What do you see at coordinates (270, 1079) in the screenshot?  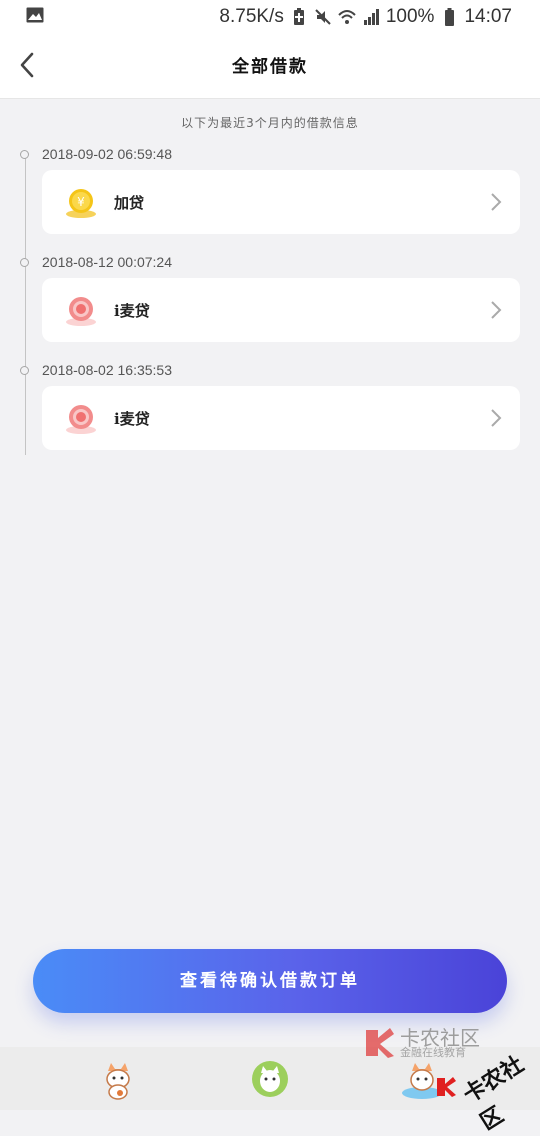 I see `cat-badge-icon` at bounding box center [270, 1079].